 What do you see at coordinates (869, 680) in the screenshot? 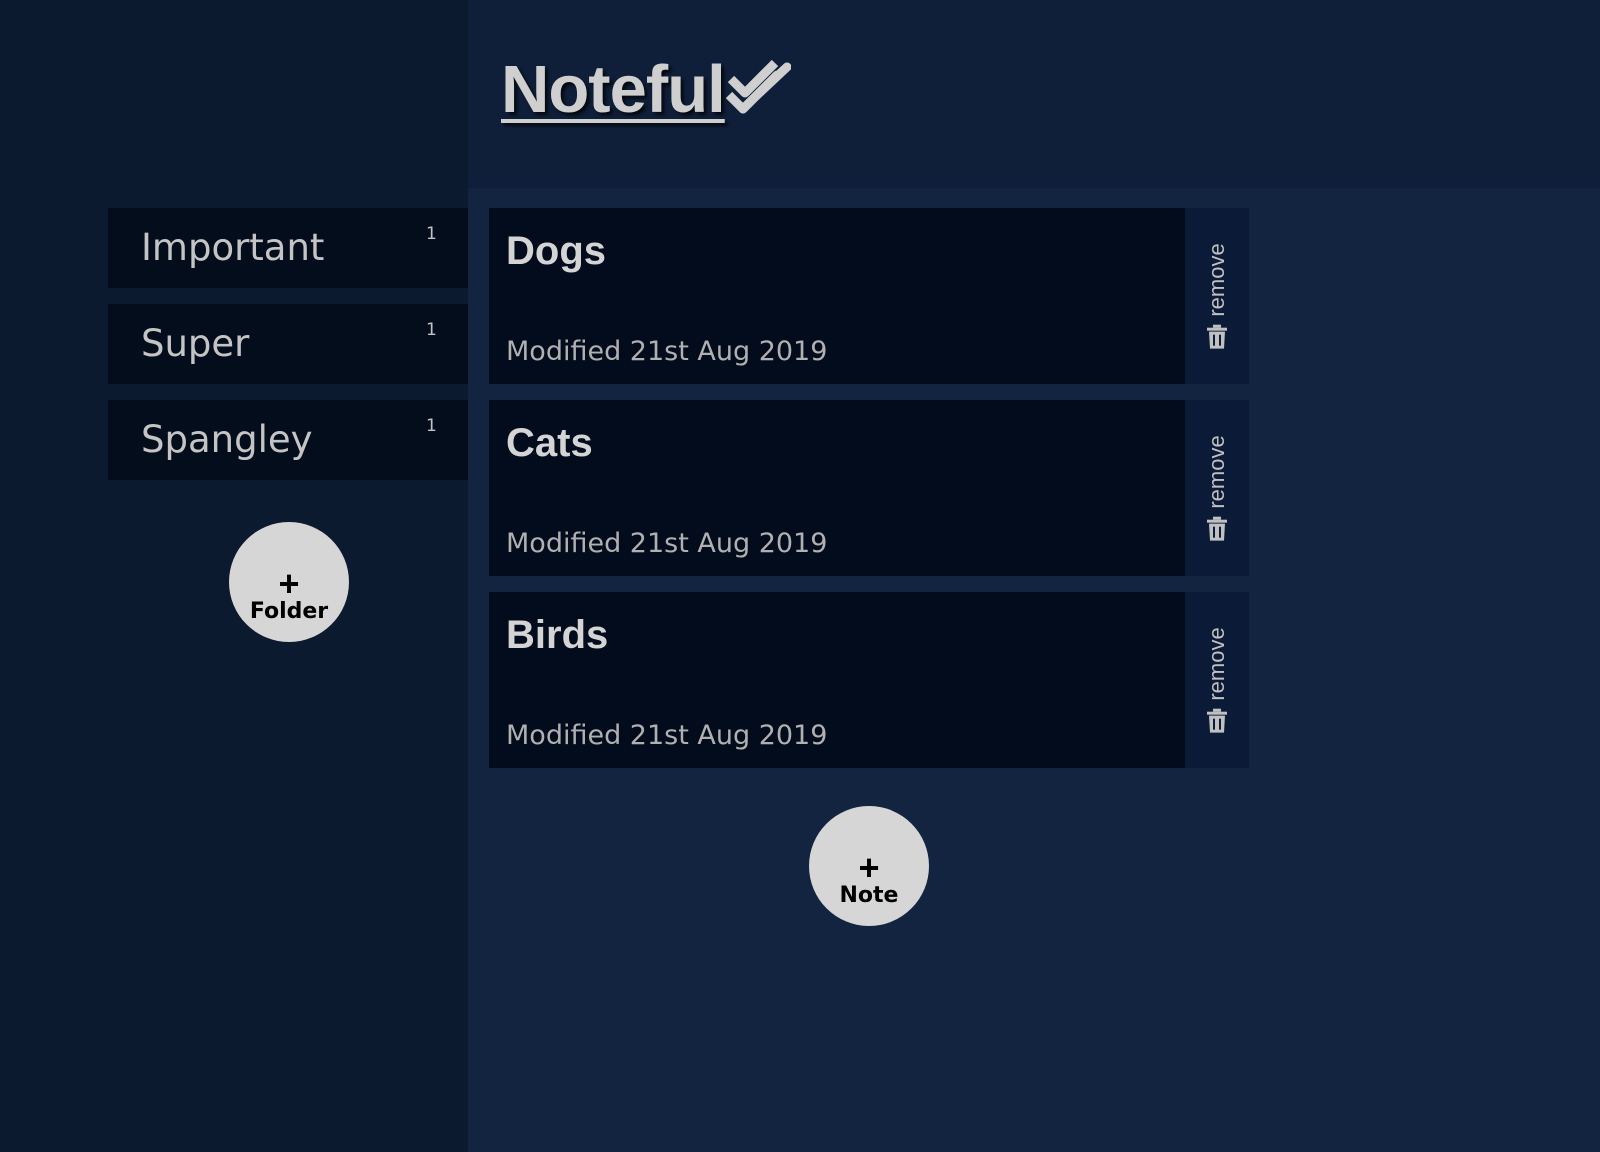
I see `note-card: Birds Modified 21st Aug 2019 remove` at bounding box center [869, 680].